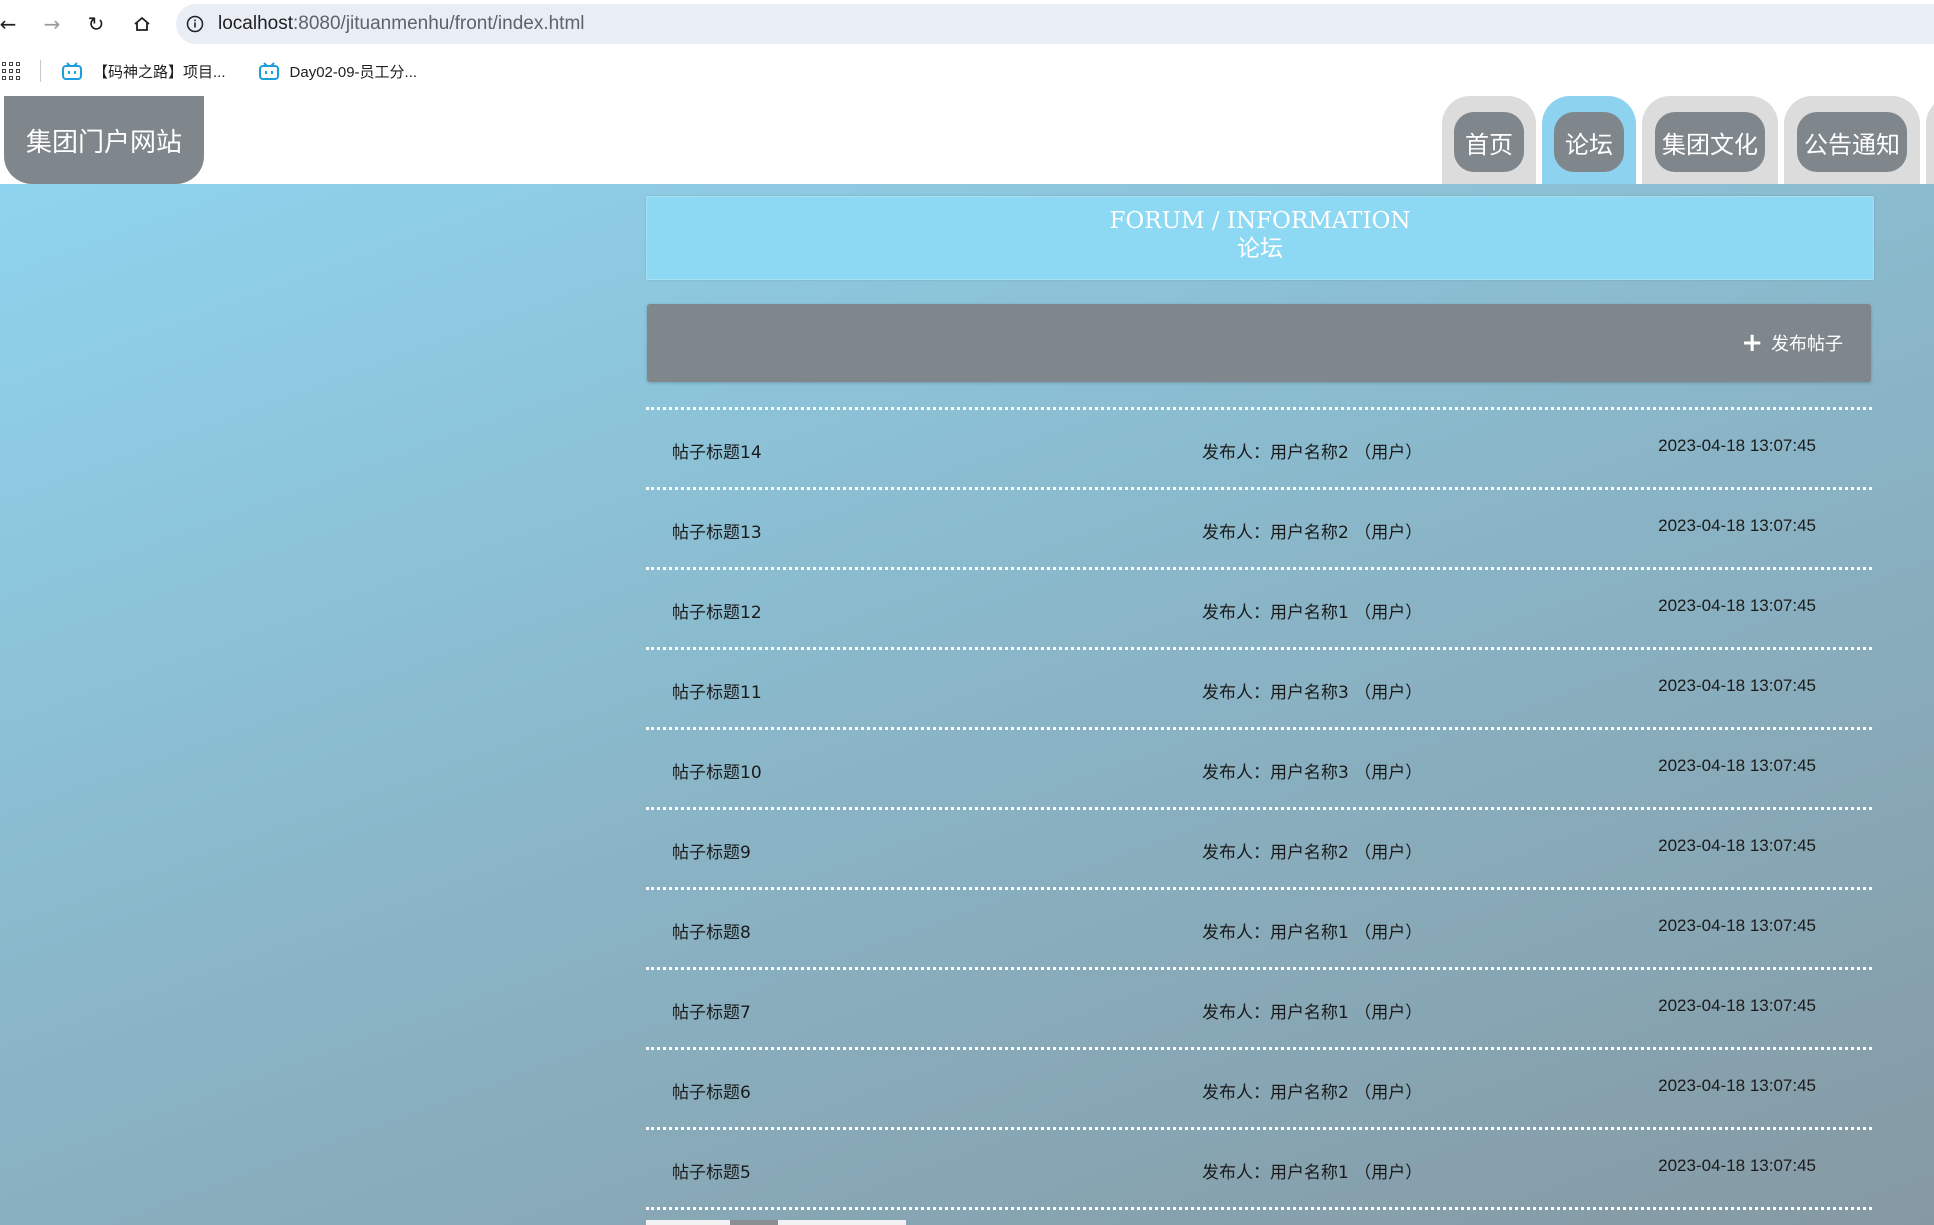 The width and height of the screenshot is (1934, 1225). I want to click on nav-tab-forum: 论坛, so click(1589, 140).